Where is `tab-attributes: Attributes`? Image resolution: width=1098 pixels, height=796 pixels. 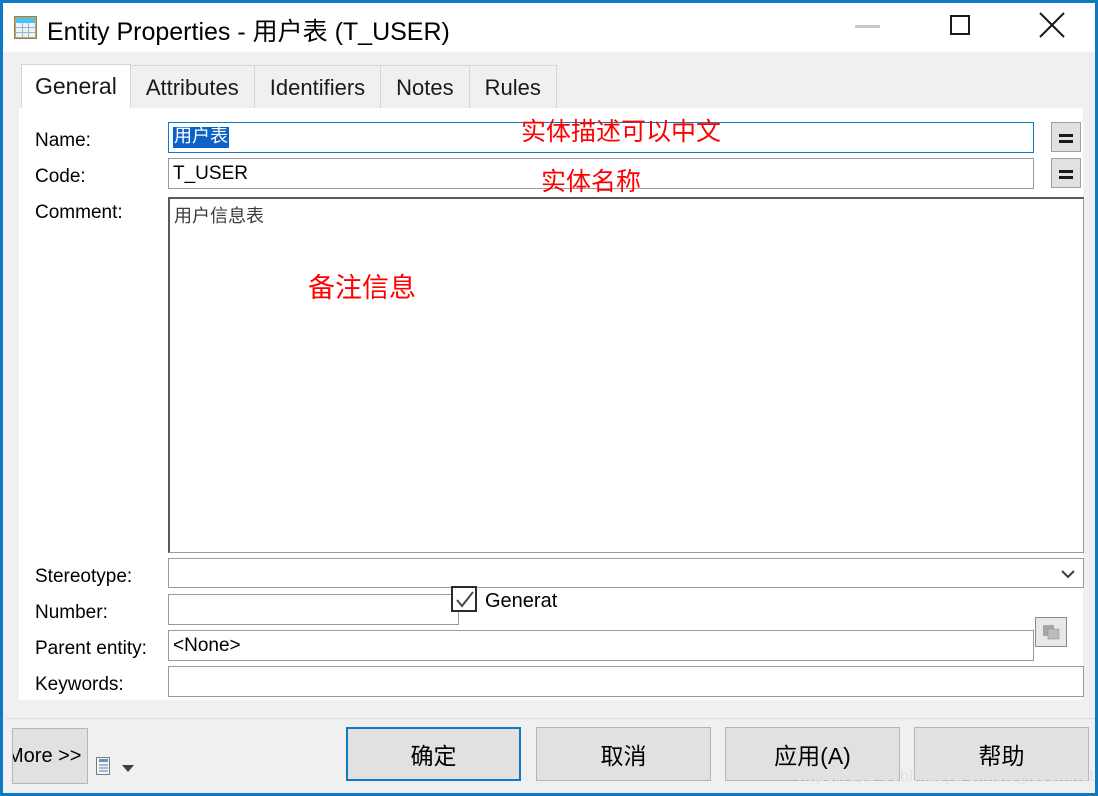
tab-attributes: Attributes is located at coordinates (192, 87).